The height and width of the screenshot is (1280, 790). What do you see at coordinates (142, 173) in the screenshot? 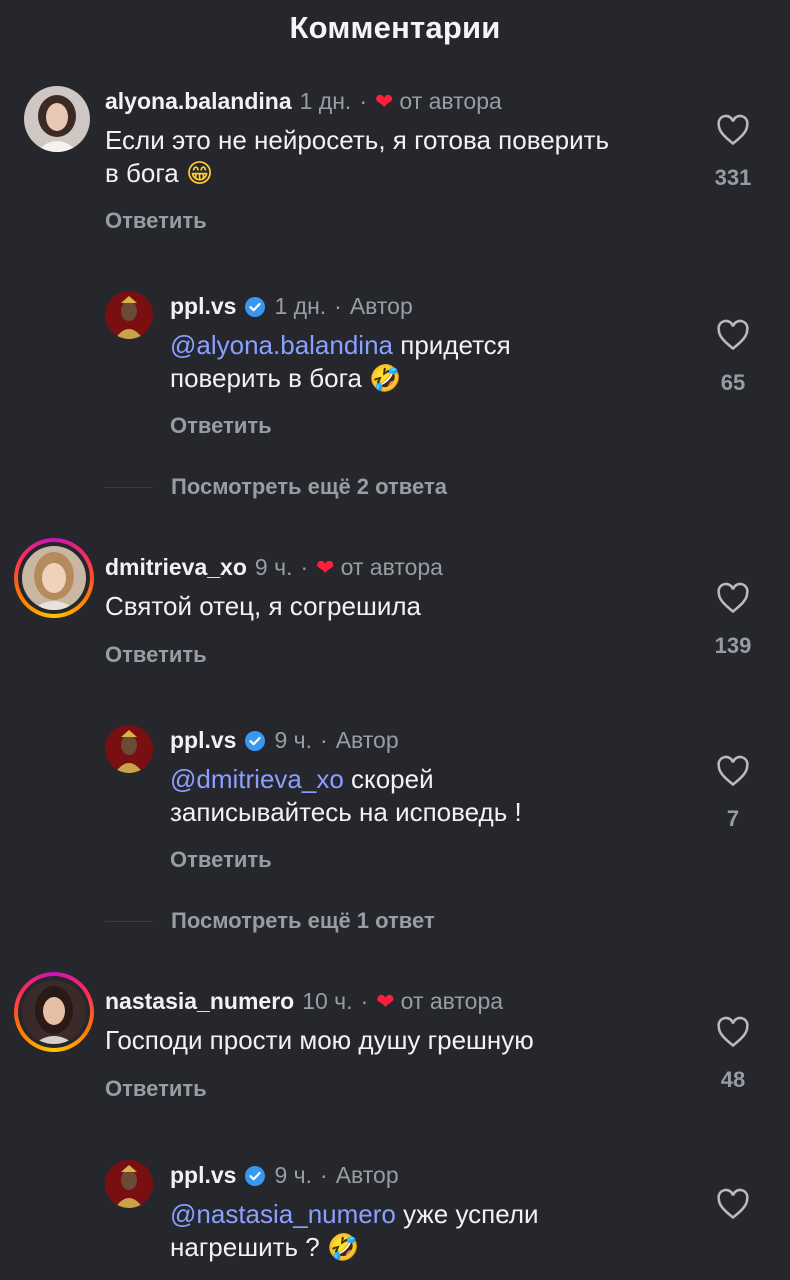
I see `comment-text-line: в бога` at bounding box center [142, 173].